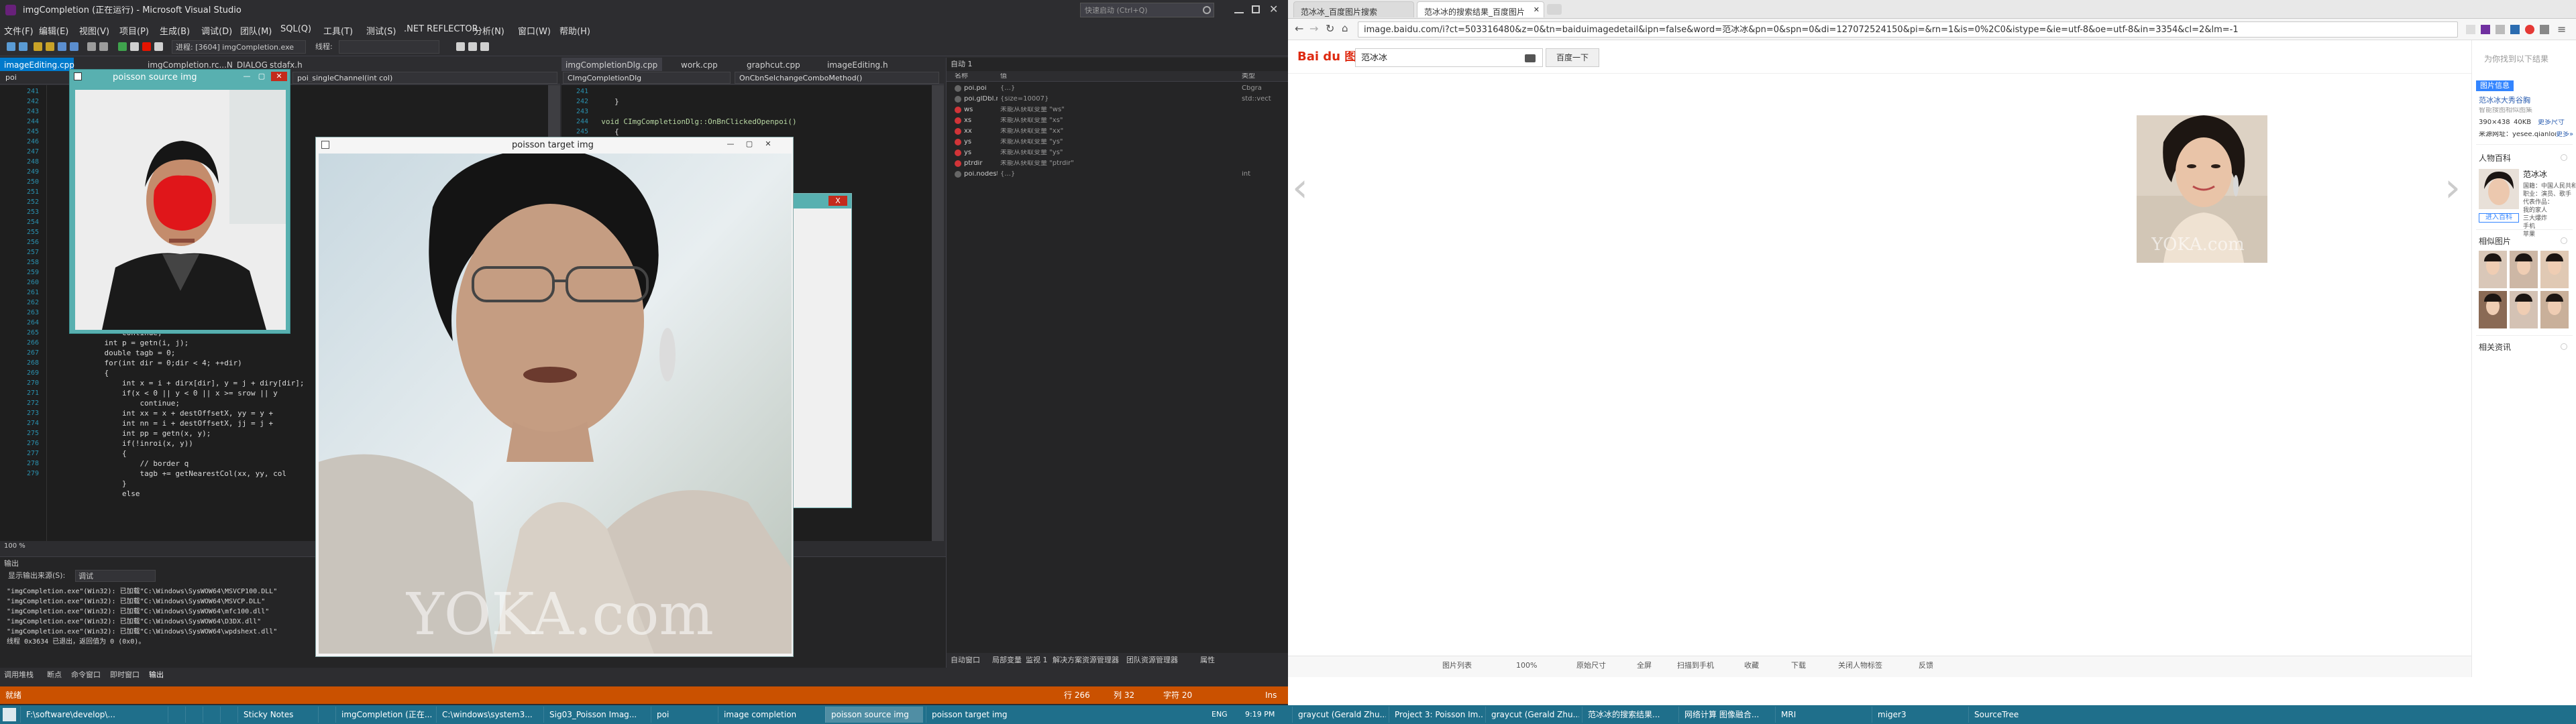 Image resolution: width=2576 pixels, height=724 pixels. Describe the element at coordinates (1086, 660) in the screenshot. I see `bottom-tab: 解决方案资源管理器` at that location.